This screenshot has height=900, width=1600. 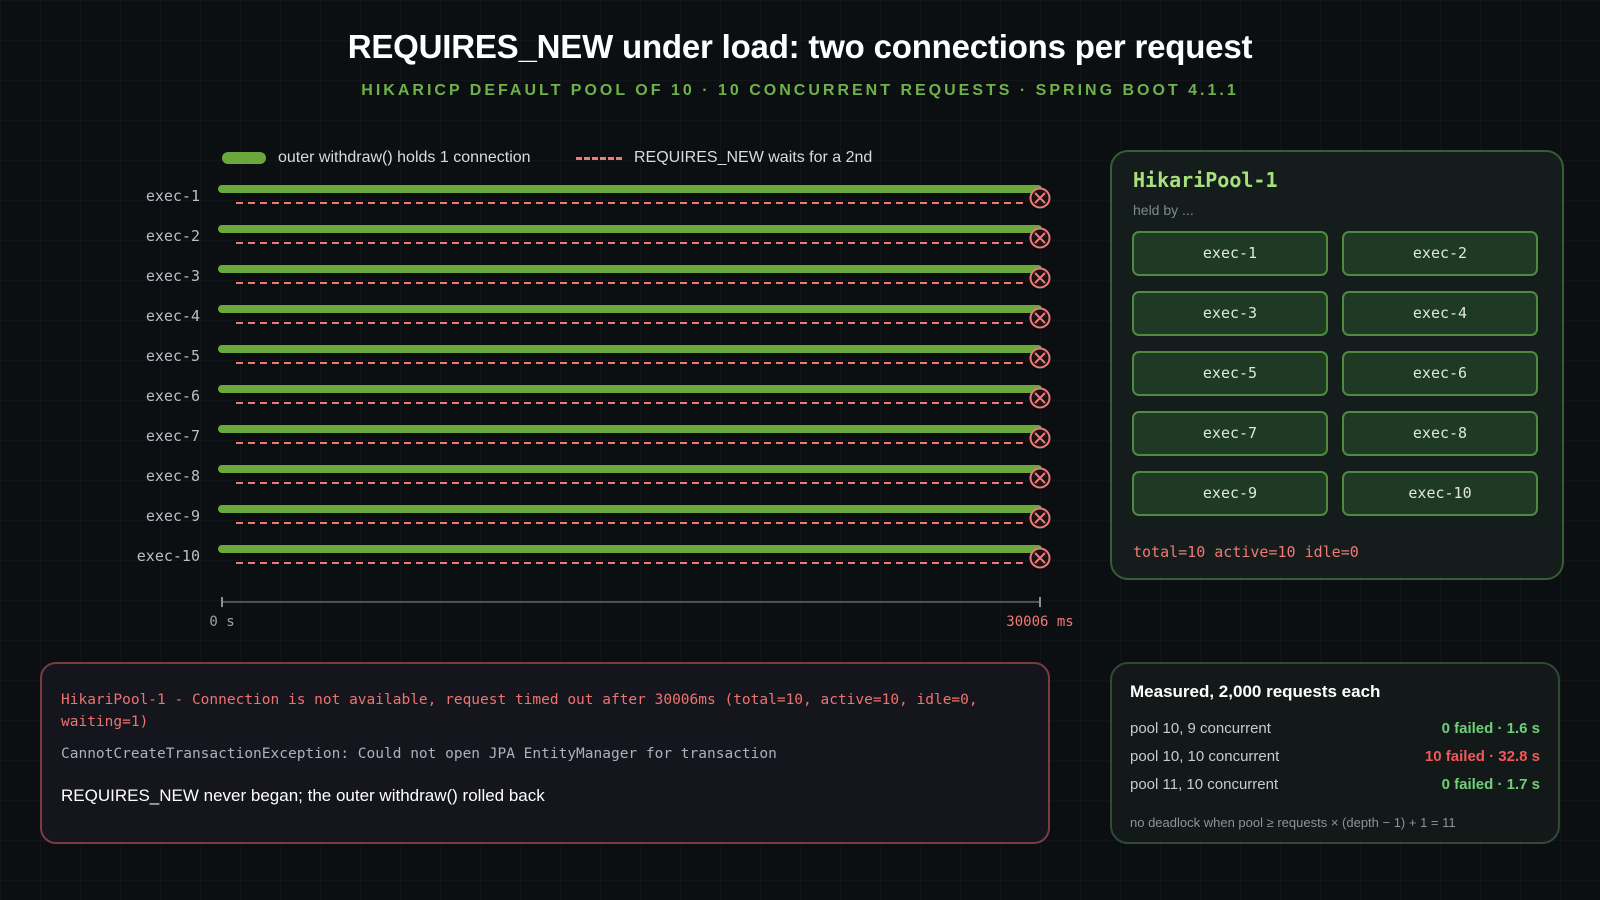 What do you see at coordinates (173, 316) in the screenshot?
I see `timeline-row-label: exec-4` at bounding box center [173, 316].